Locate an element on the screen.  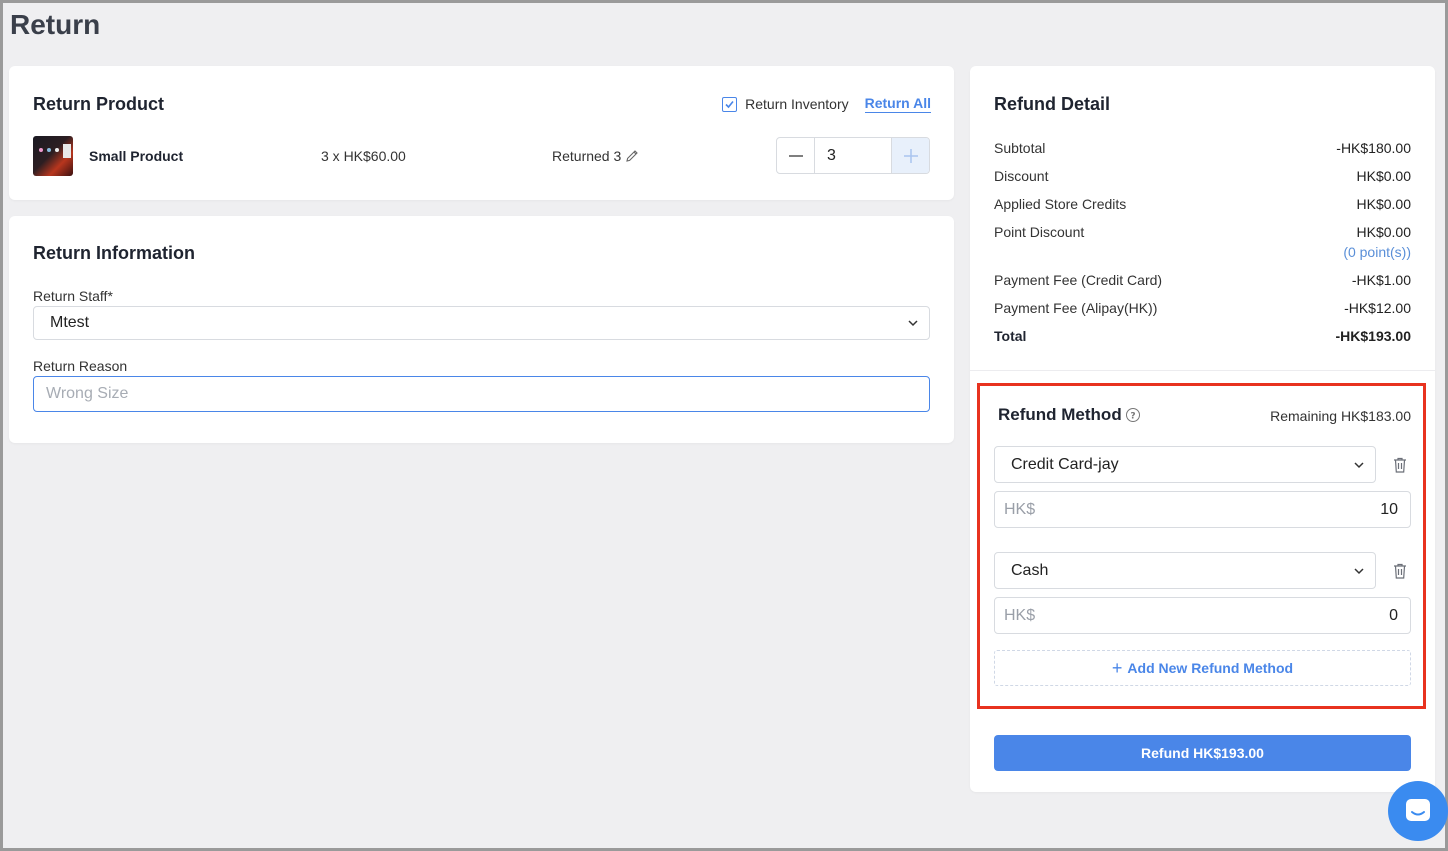
refund-method-title-text: Refund Method is located at coordinates (1060, 414).